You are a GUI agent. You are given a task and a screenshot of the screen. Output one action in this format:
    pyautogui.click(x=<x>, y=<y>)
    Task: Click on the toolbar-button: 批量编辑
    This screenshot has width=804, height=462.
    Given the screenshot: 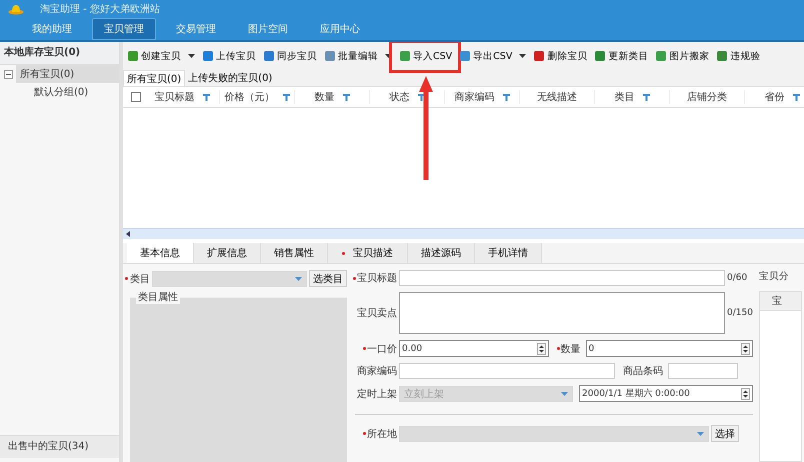 What is the action you would take?
    pyautogui.click(x=358, y=56)
    